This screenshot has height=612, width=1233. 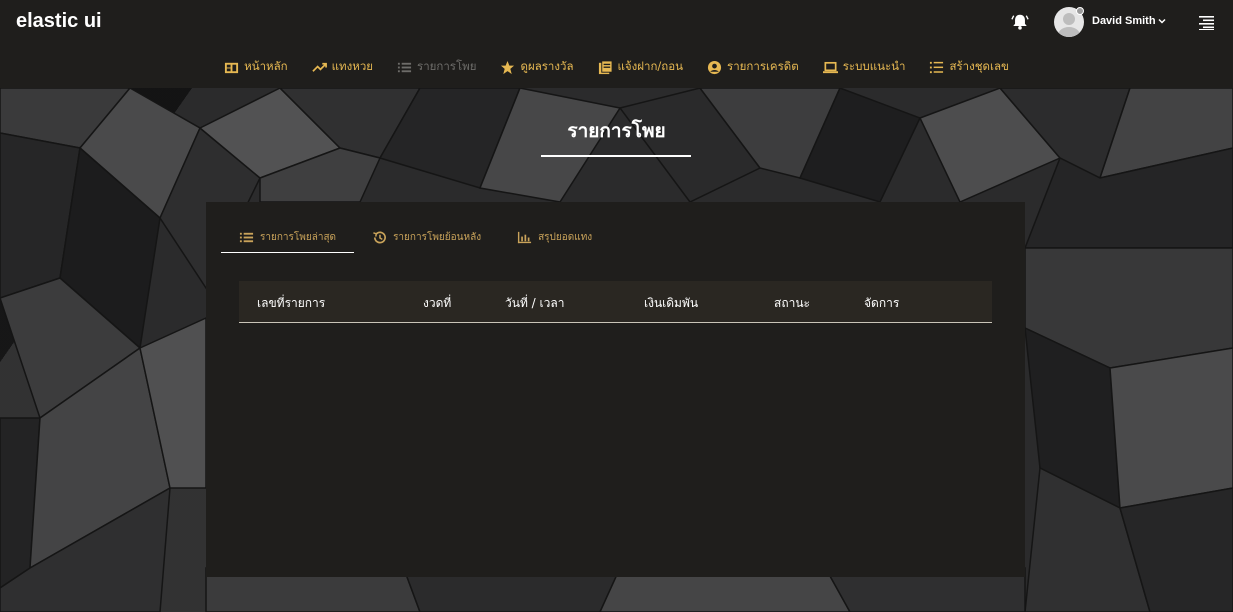 I want to click on page-title: รายการโพย, so click(x=616, y=131).